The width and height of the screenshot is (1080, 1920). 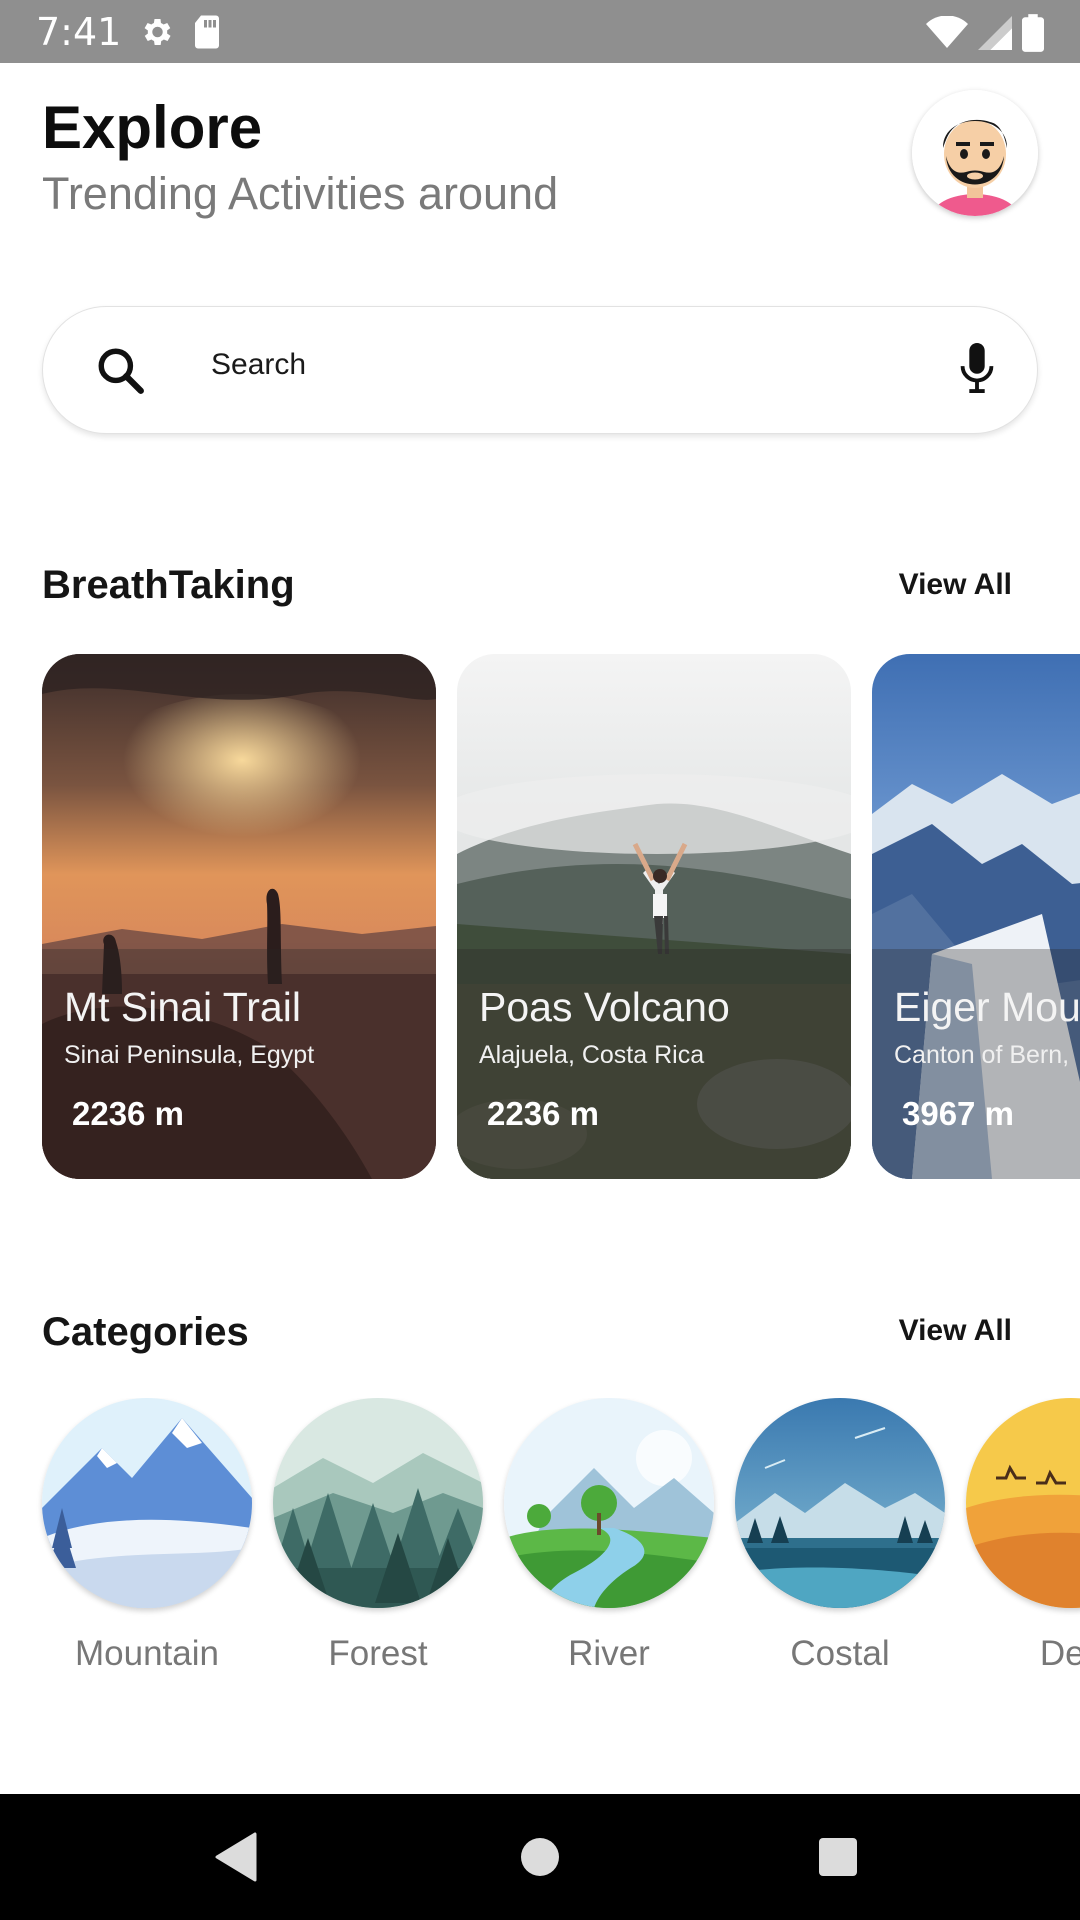 I want to click on signal-icon, so click(x=995, y=35).